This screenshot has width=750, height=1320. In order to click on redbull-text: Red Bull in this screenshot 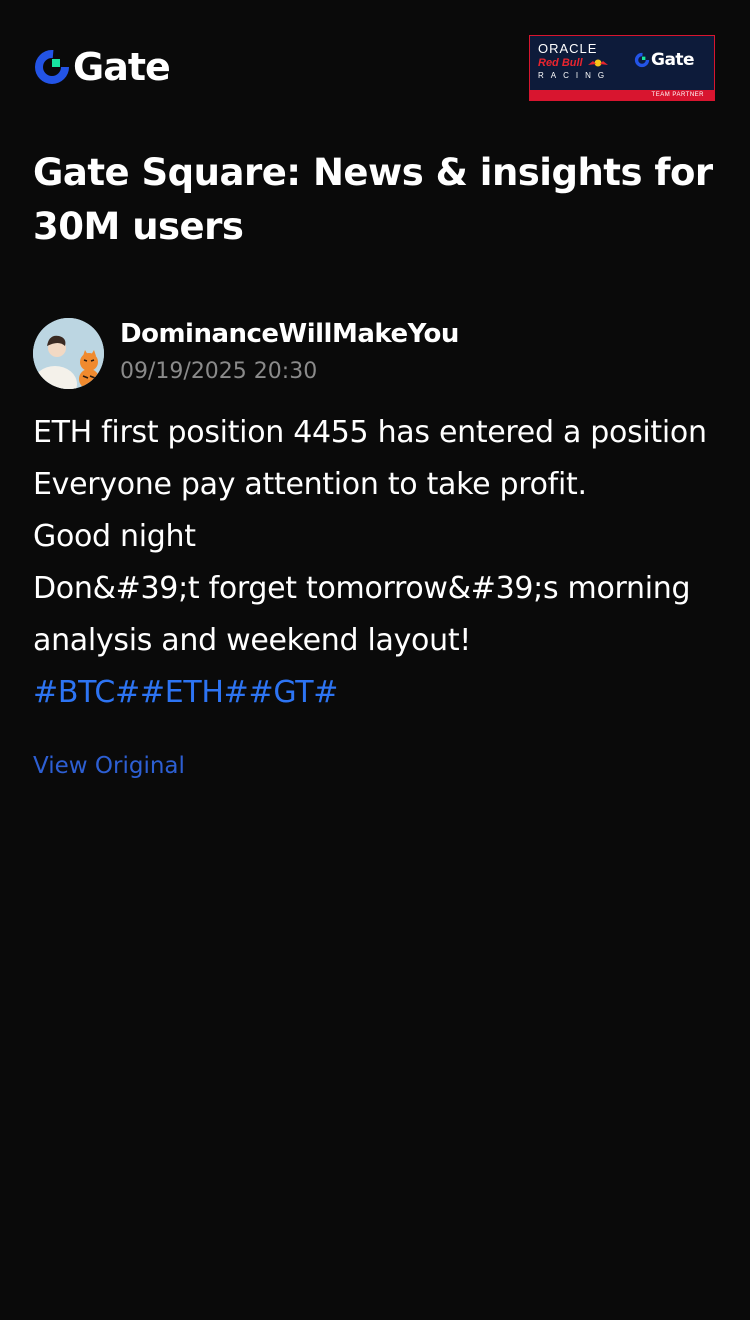, I will do `click(560, 63)`.